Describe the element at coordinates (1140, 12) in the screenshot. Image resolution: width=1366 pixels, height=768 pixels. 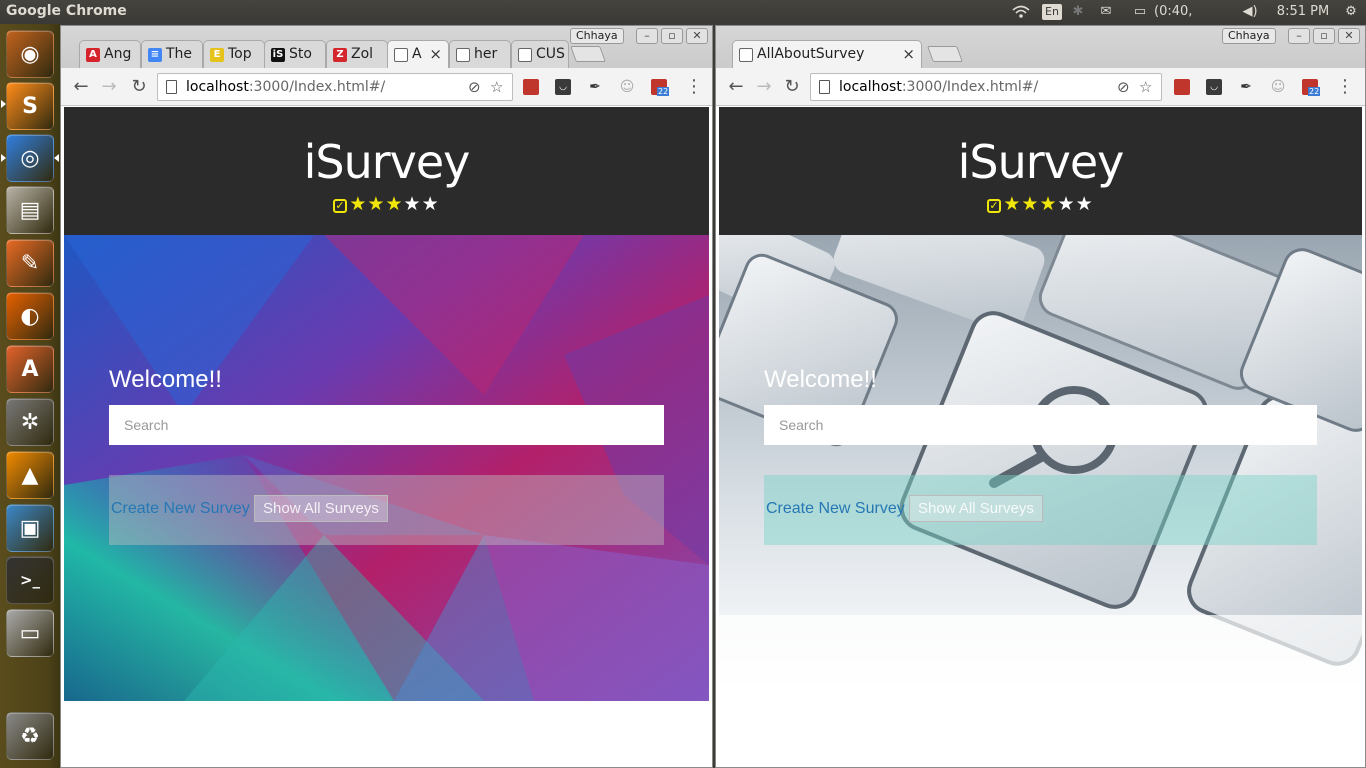
I see `battery-icon: ▭` at that location.